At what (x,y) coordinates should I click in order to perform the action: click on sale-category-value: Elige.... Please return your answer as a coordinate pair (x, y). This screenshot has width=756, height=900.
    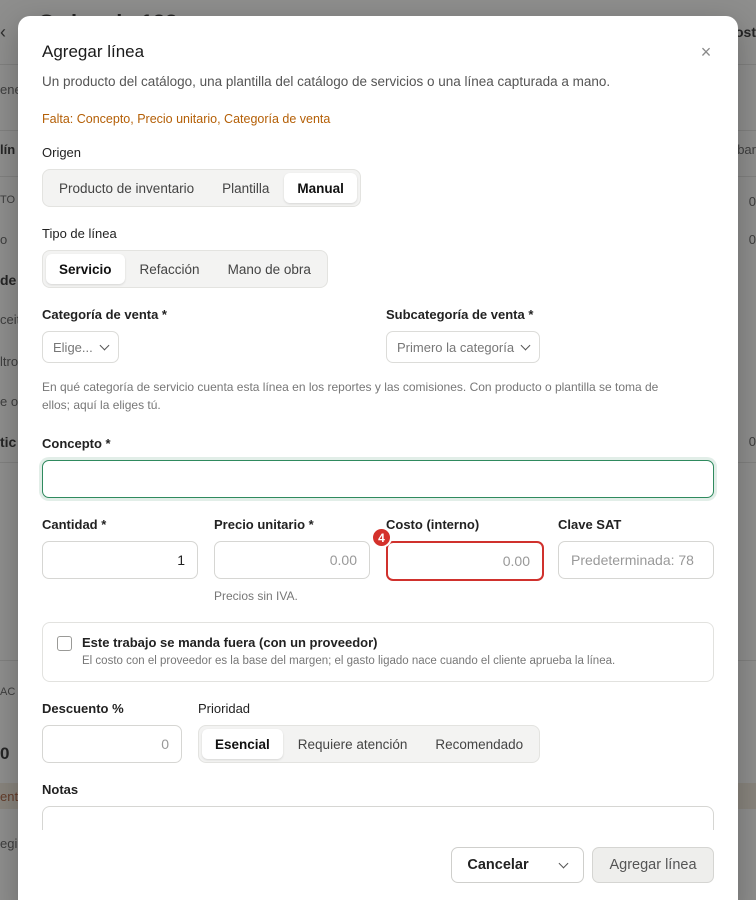
    Looking at the image, I should click on (73, 347).